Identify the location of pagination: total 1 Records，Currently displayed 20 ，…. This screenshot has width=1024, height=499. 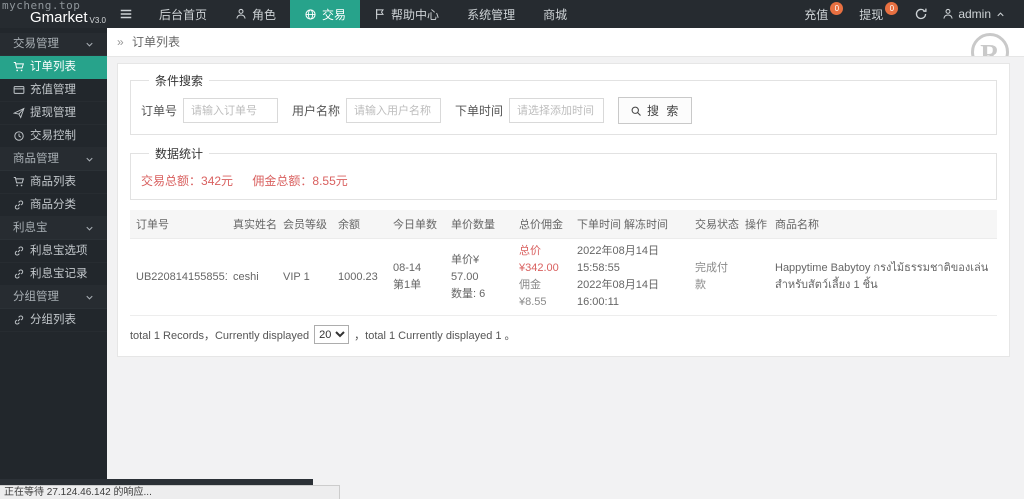
(563, 335).